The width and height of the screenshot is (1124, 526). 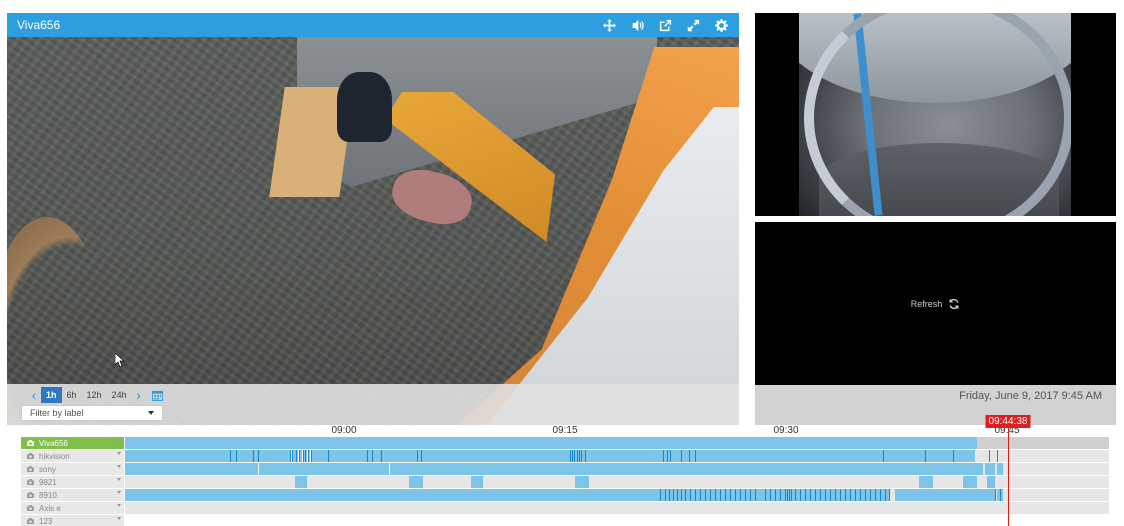 What do you see at coordinates (721, 25) in the screenshot?
I see `gear-icon` at bounding box center [721, 25].